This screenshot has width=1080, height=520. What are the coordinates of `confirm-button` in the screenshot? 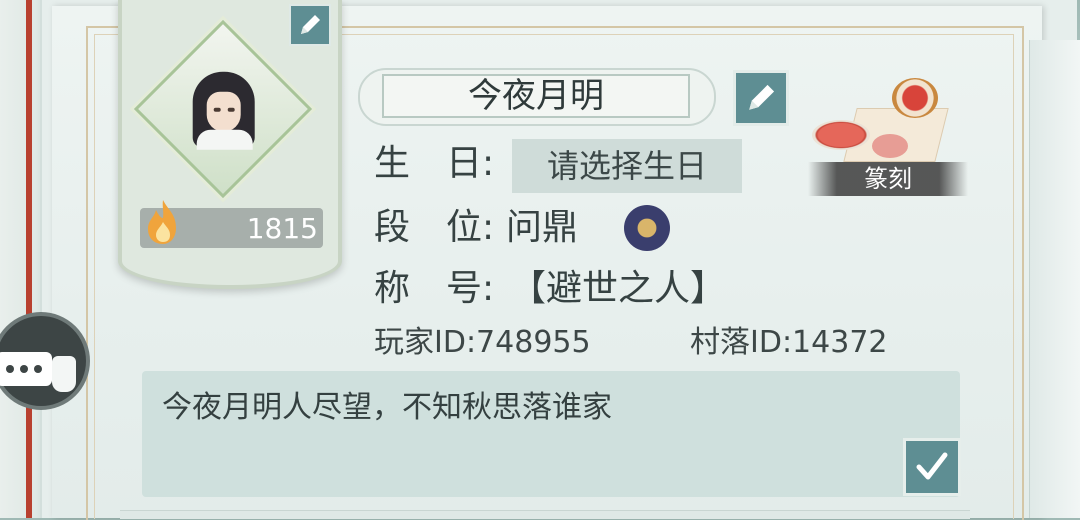 It's located at (932, 467).